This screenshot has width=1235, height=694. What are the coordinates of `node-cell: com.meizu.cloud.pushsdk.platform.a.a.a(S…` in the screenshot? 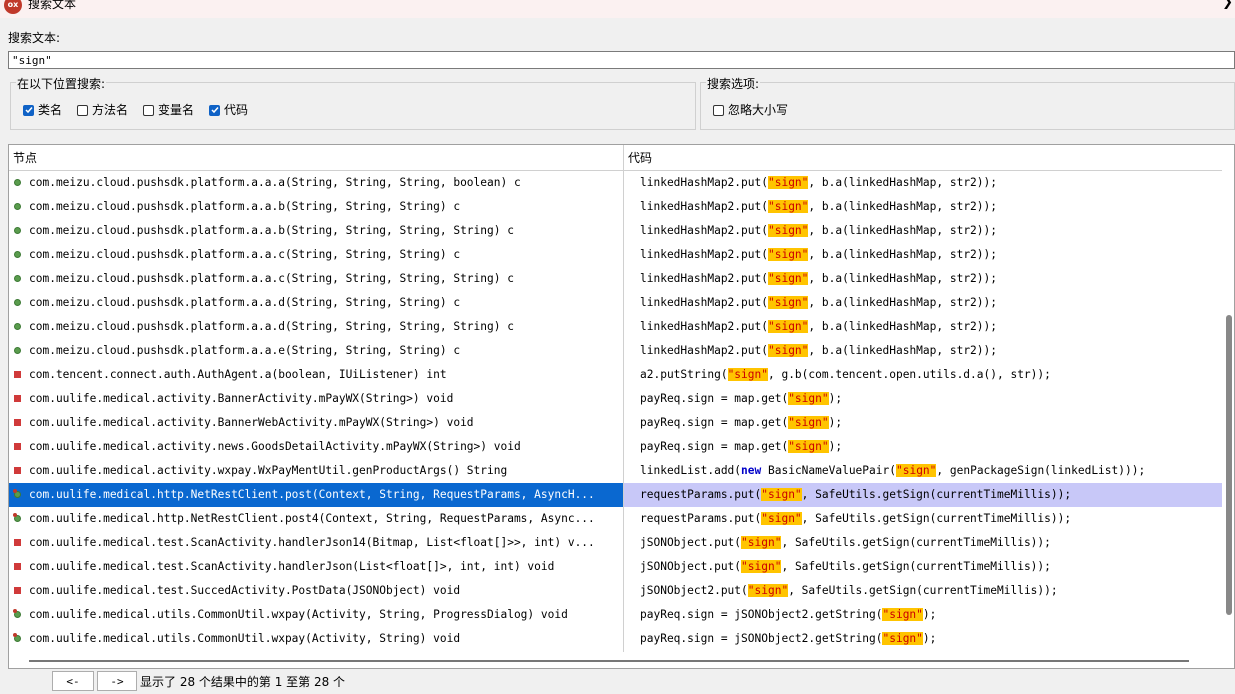 It's located at (316, 183).